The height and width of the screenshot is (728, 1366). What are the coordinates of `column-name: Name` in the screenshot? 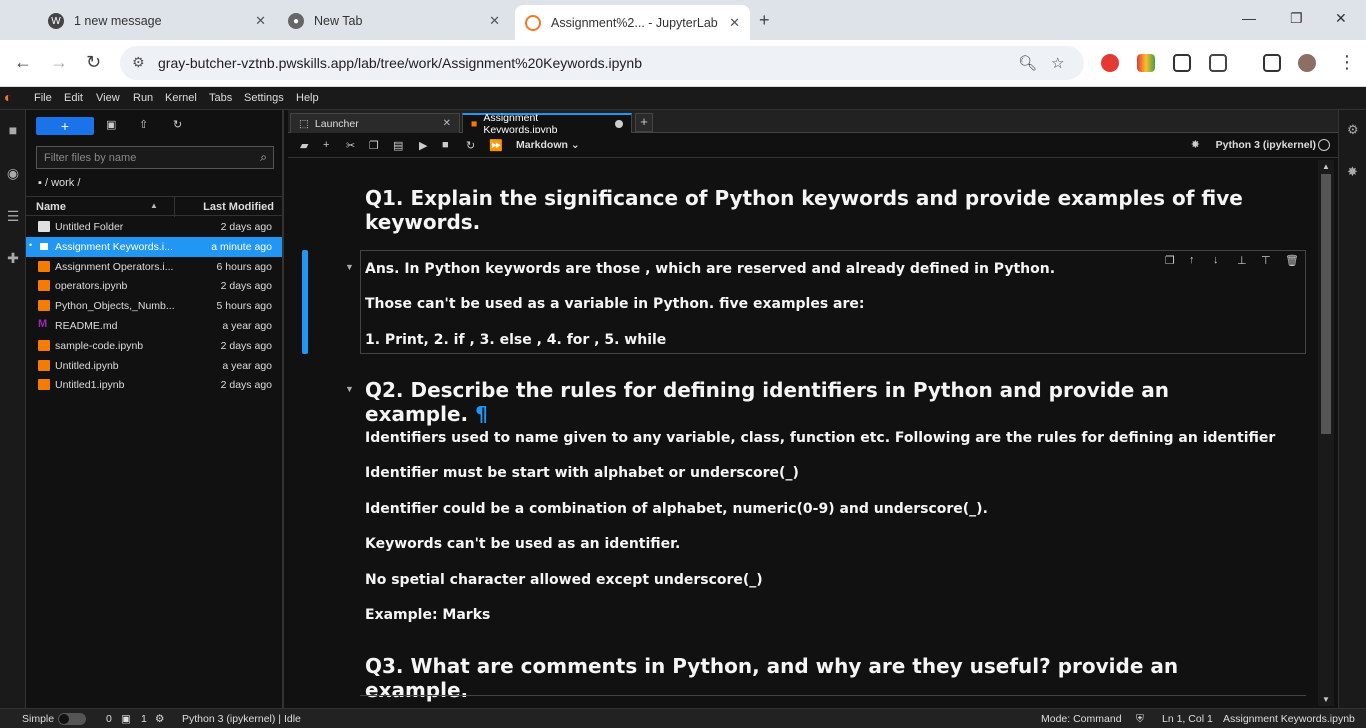 It's located at (51, 207).